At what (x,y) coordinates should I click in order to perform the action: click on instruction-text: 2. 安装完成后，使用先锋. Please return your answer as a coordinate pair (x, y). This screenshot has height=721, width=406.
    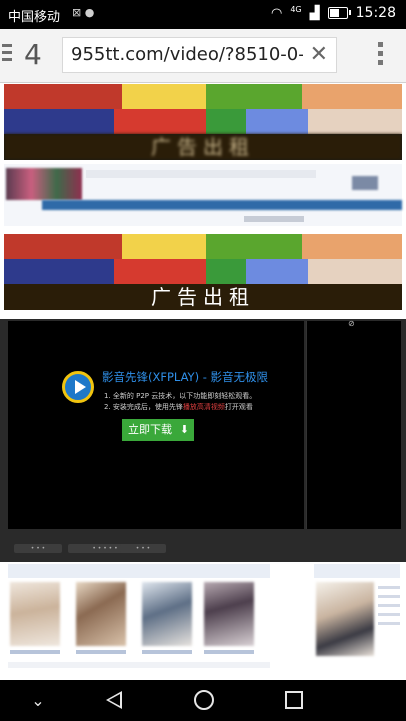
    Looking at the image, I should click on (143, 407).